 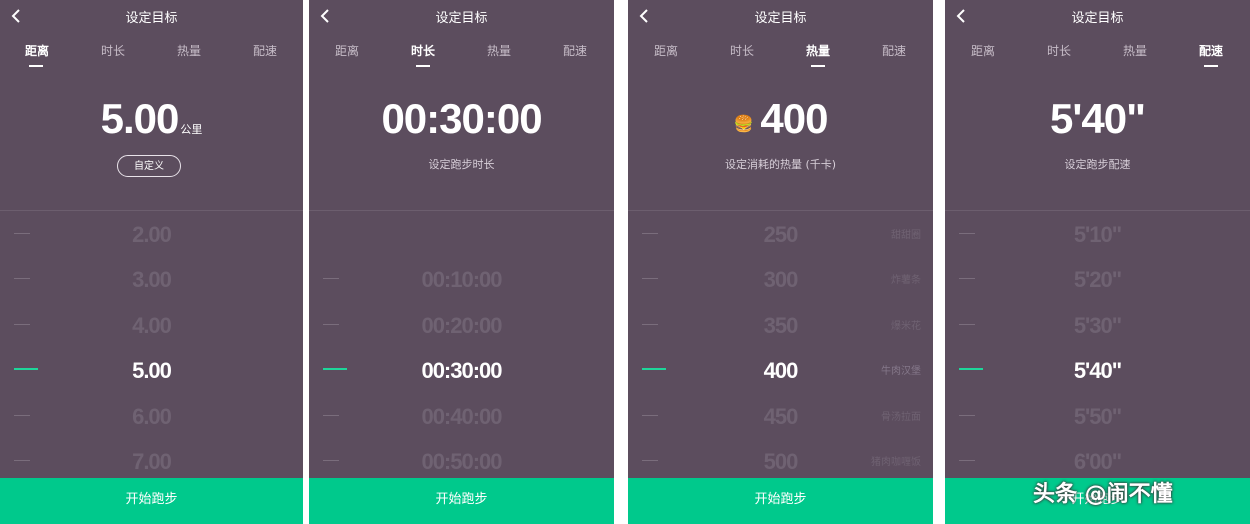 I want to click on picker-value-selected: 00:30:00, so click(x=461, y=370).